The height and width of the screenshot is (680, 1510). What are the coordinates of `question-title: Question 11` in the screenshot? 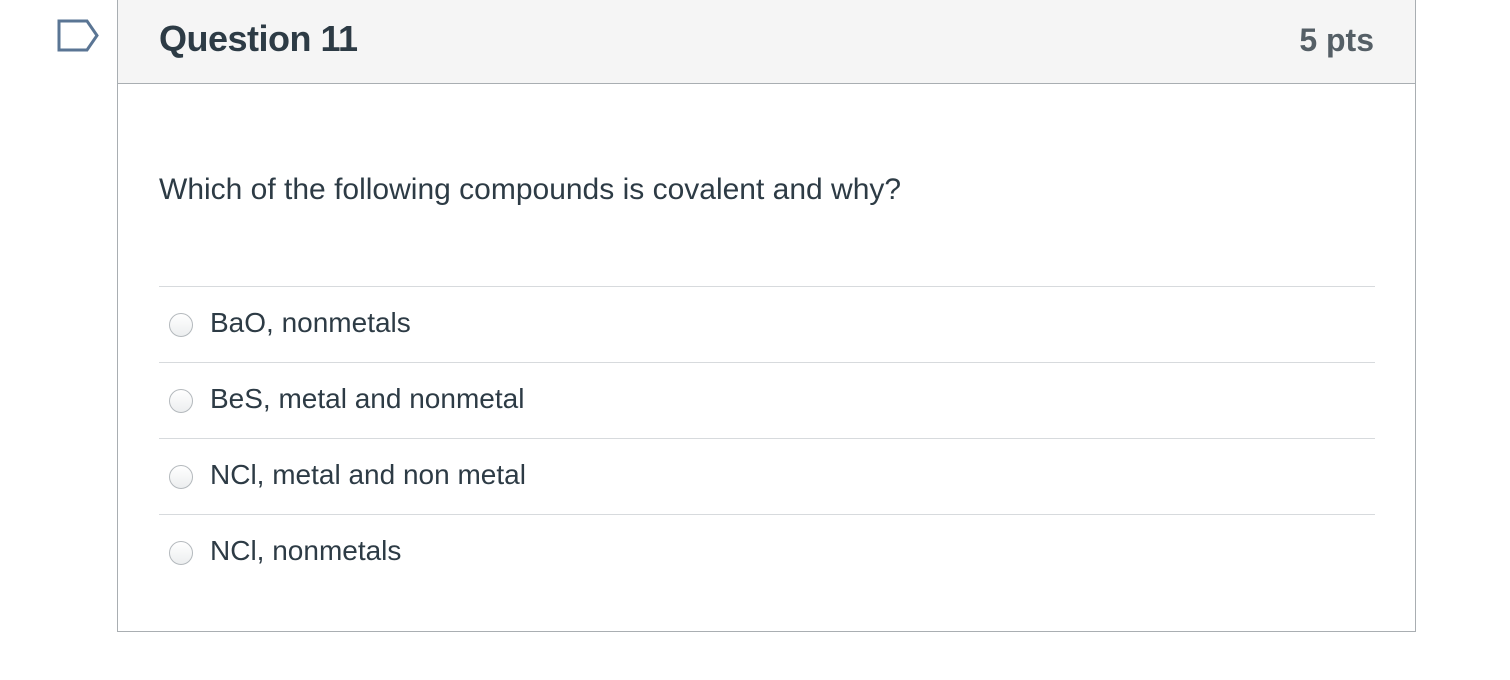 It's located at (258, 38).